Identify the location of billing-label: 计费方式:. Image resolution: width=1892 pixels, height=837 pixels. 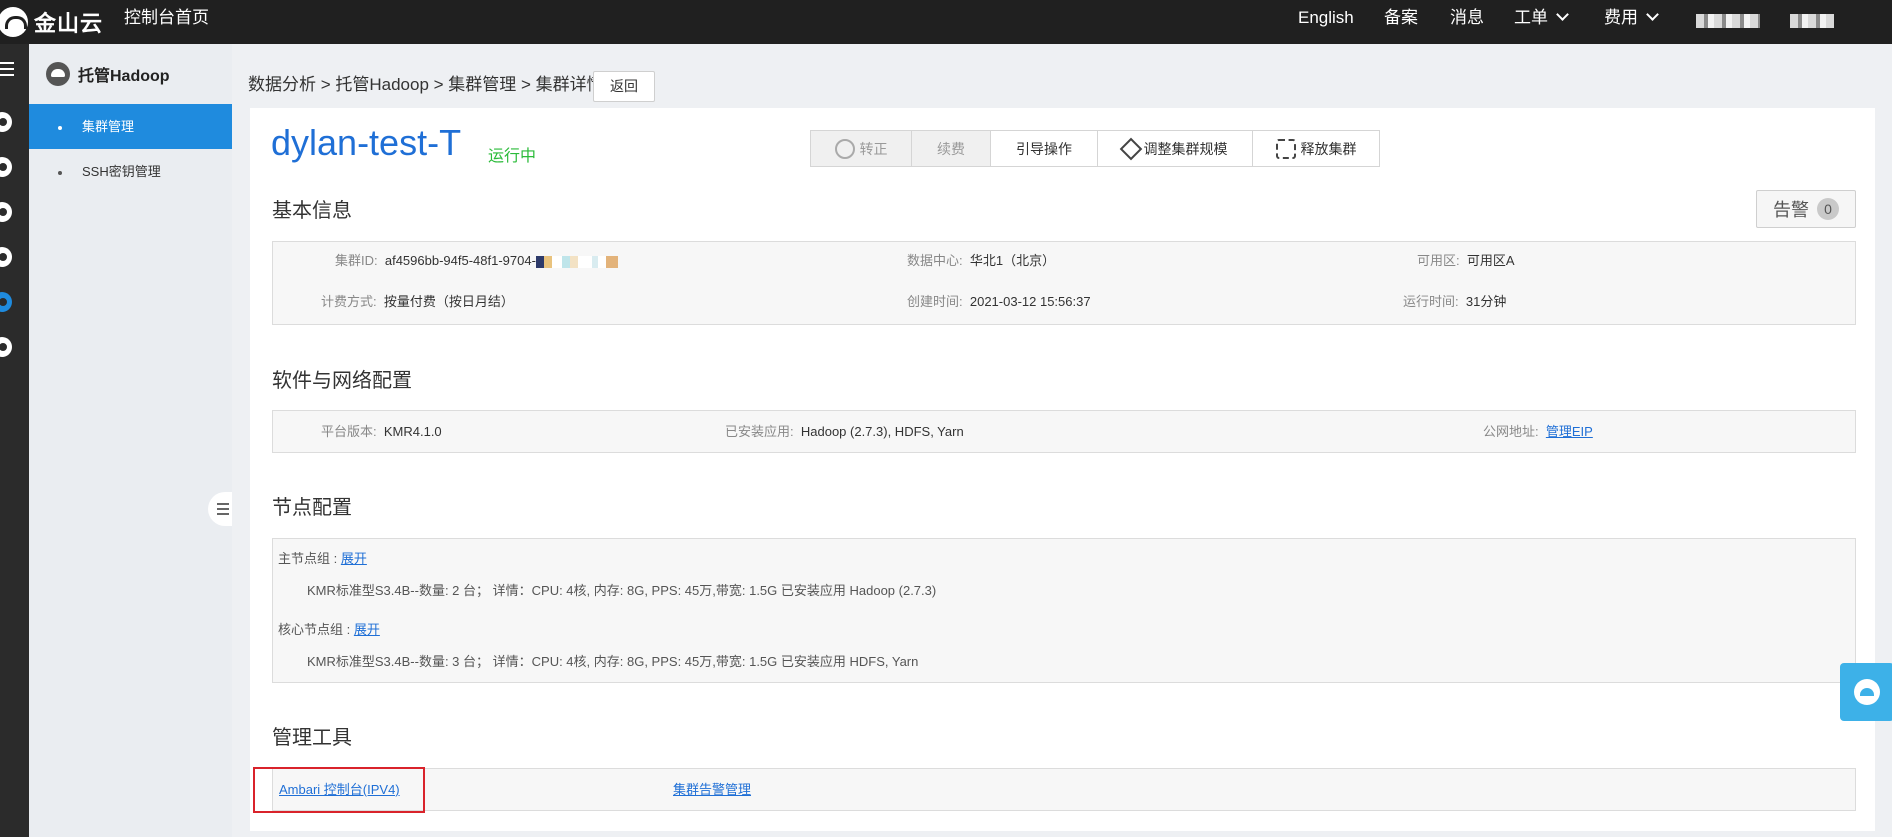
(349, 301).